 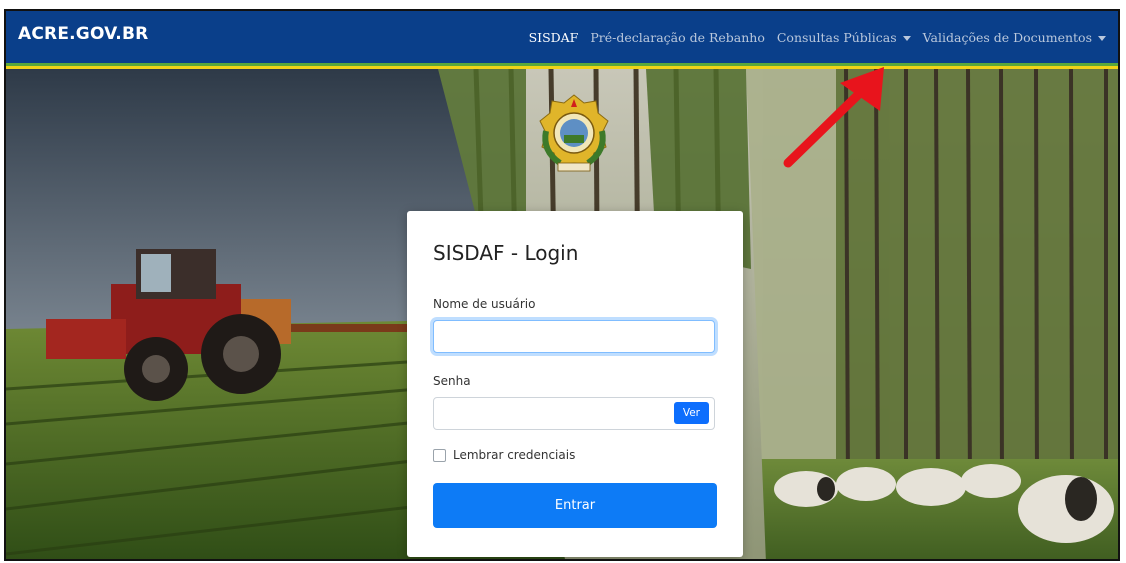 I want to click on nav-link-pre-declaracao: Pré-declaração de Rebanho, so click(x=677, y=37).